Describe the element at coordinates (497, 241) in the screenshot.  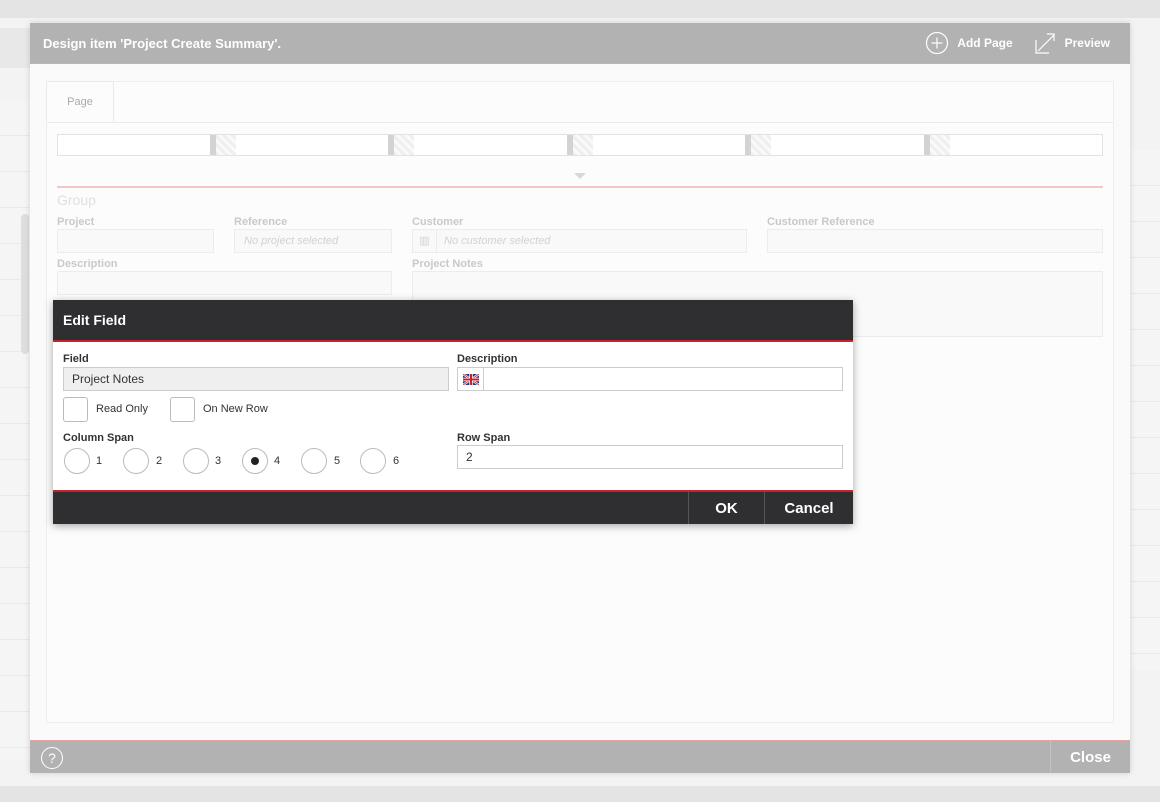
I see `customer-placeholder: No customer selected` at that location.